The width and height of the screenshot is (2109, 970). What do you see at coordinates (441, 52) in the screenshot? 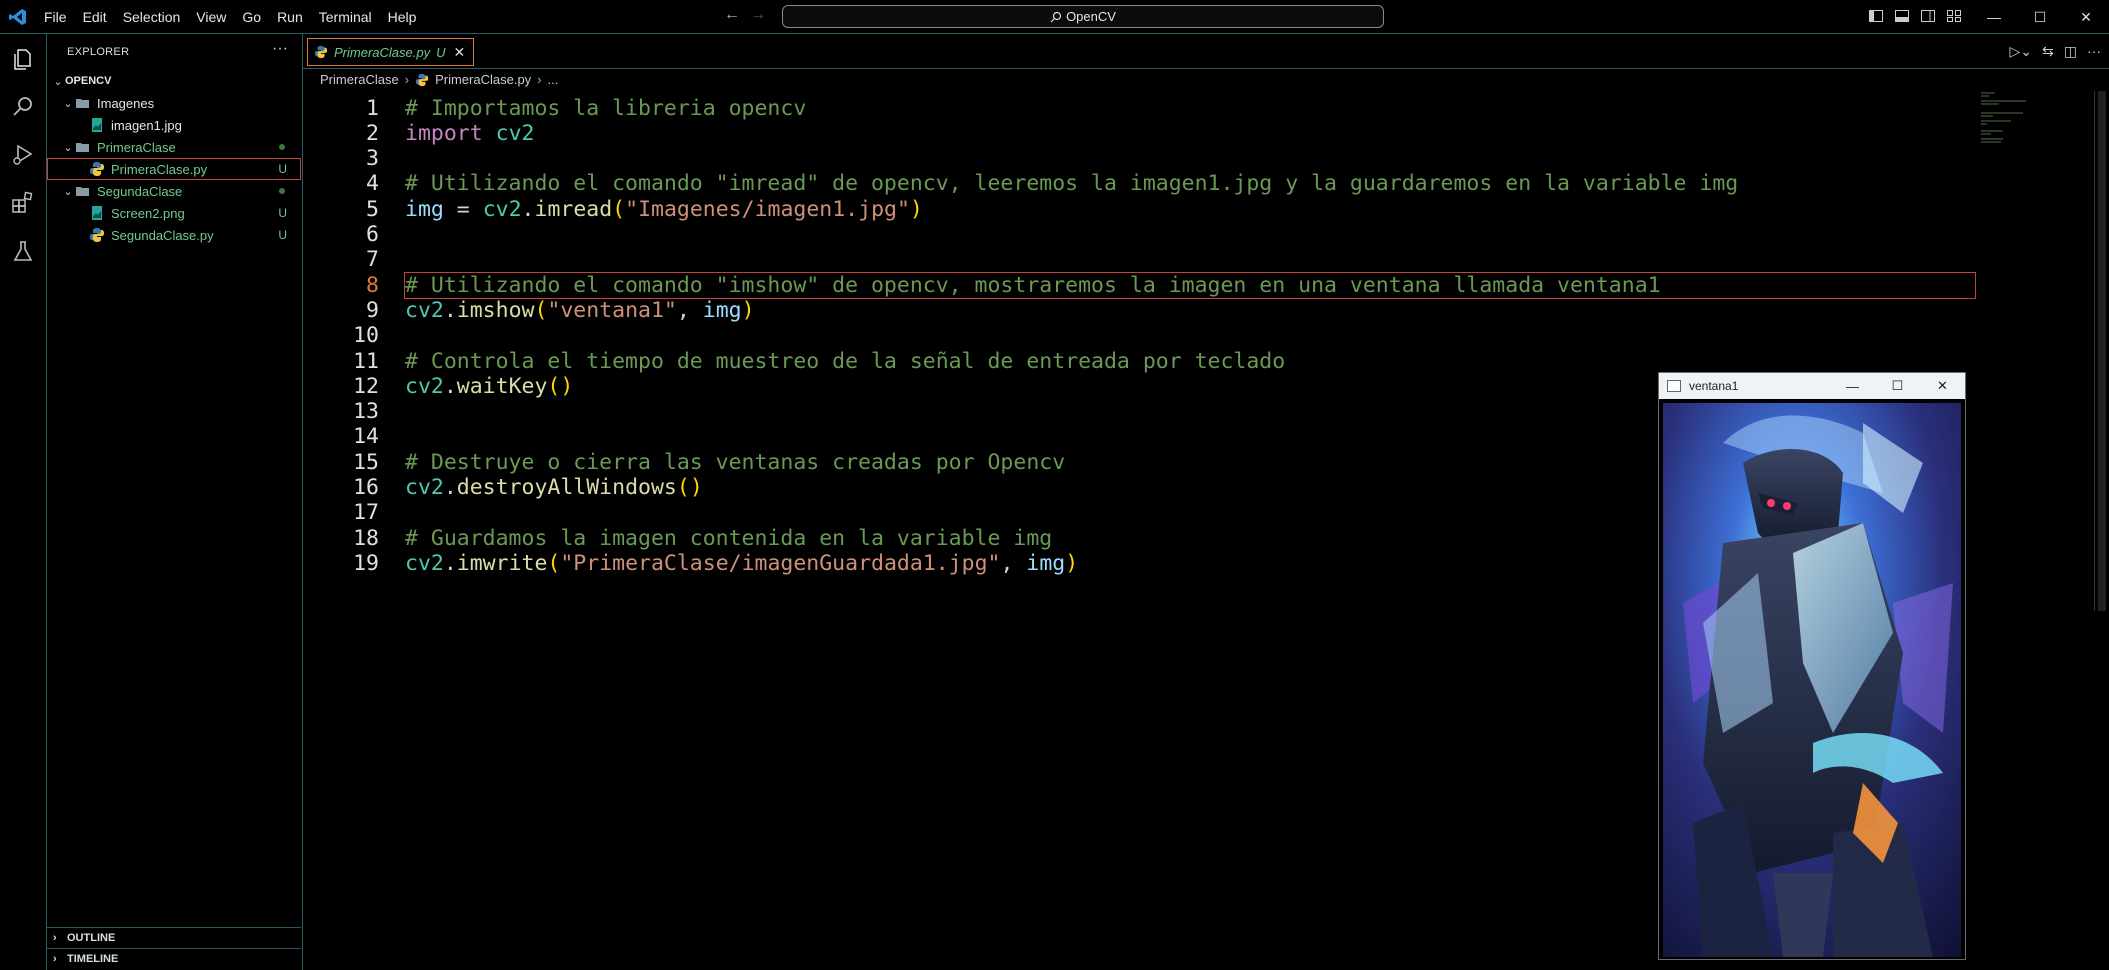
I see `tab-git-status: U` at bounding box center [441, 52].